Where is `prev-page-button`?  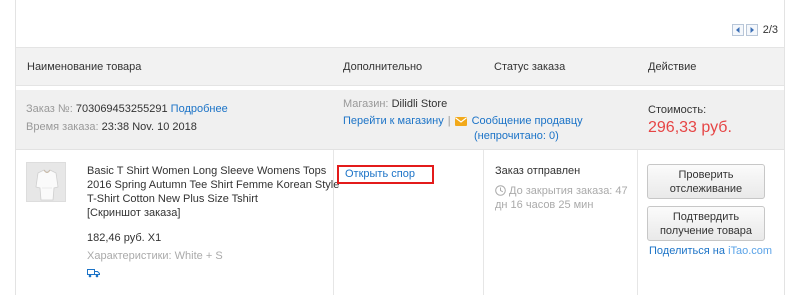 prev-page-button is located at coordinates (737, 30).